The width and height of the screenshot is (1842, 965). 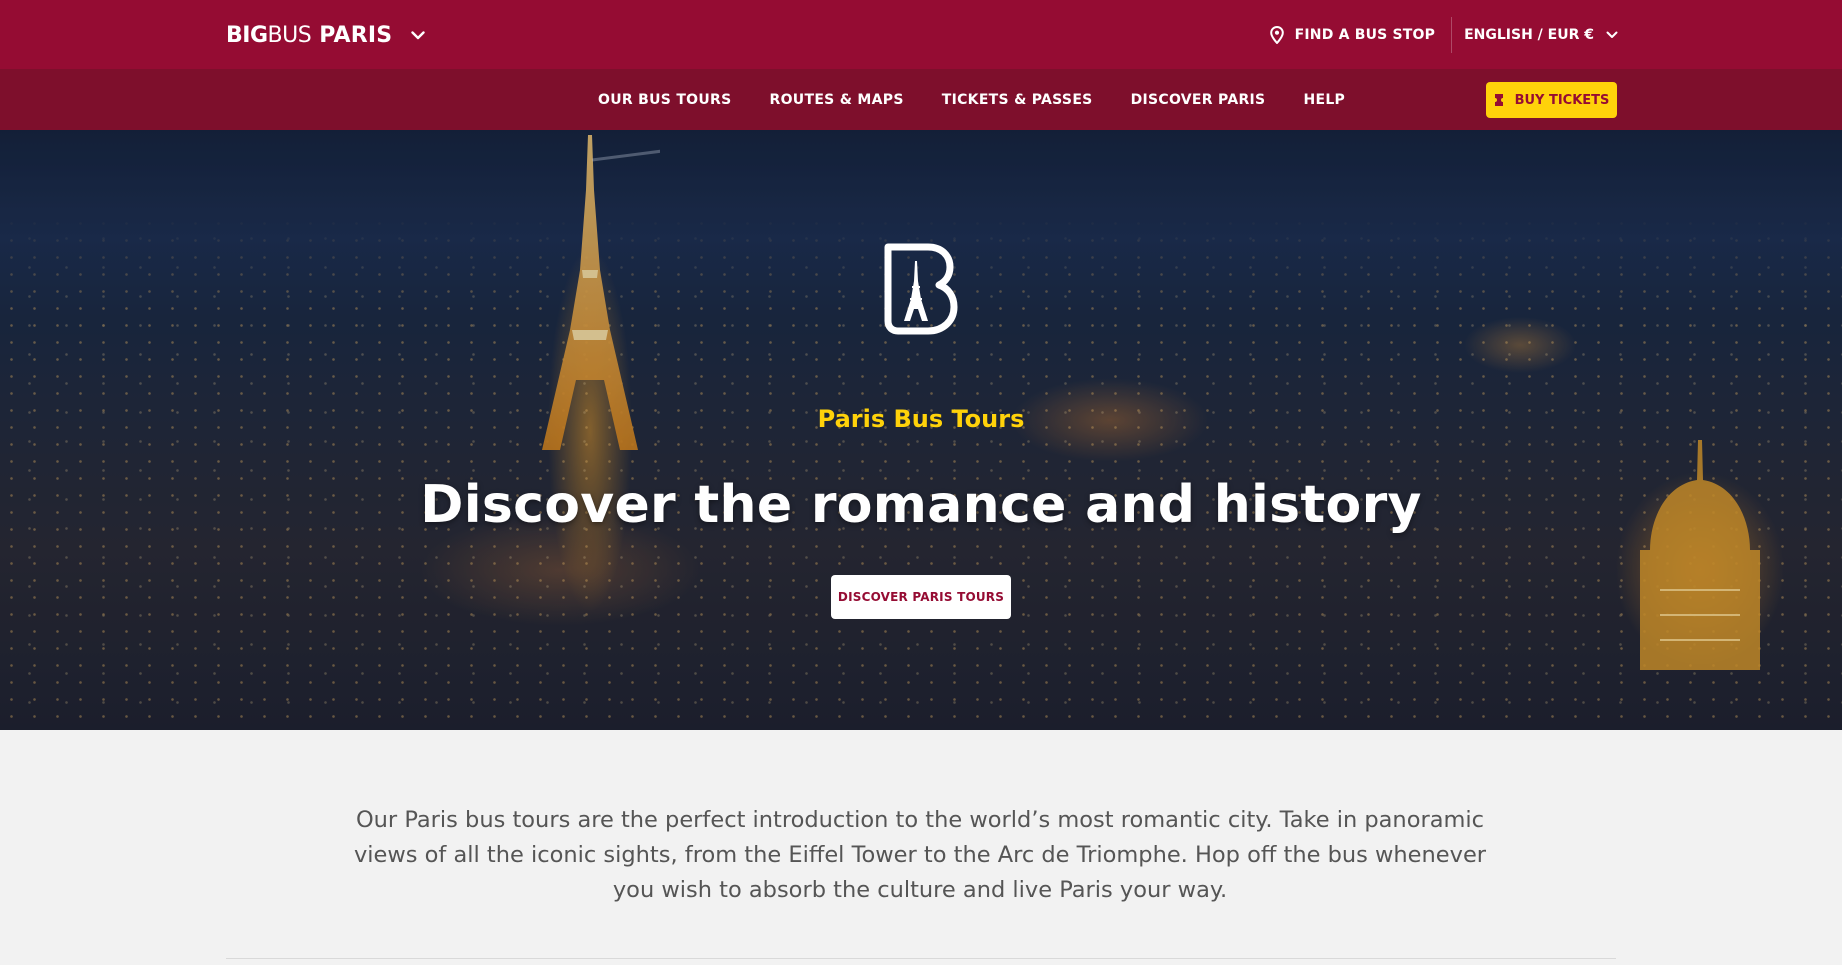 I want to click on nav-item-tickets-passes: TICKETS & PASSES, so click(x=1017, y=100).